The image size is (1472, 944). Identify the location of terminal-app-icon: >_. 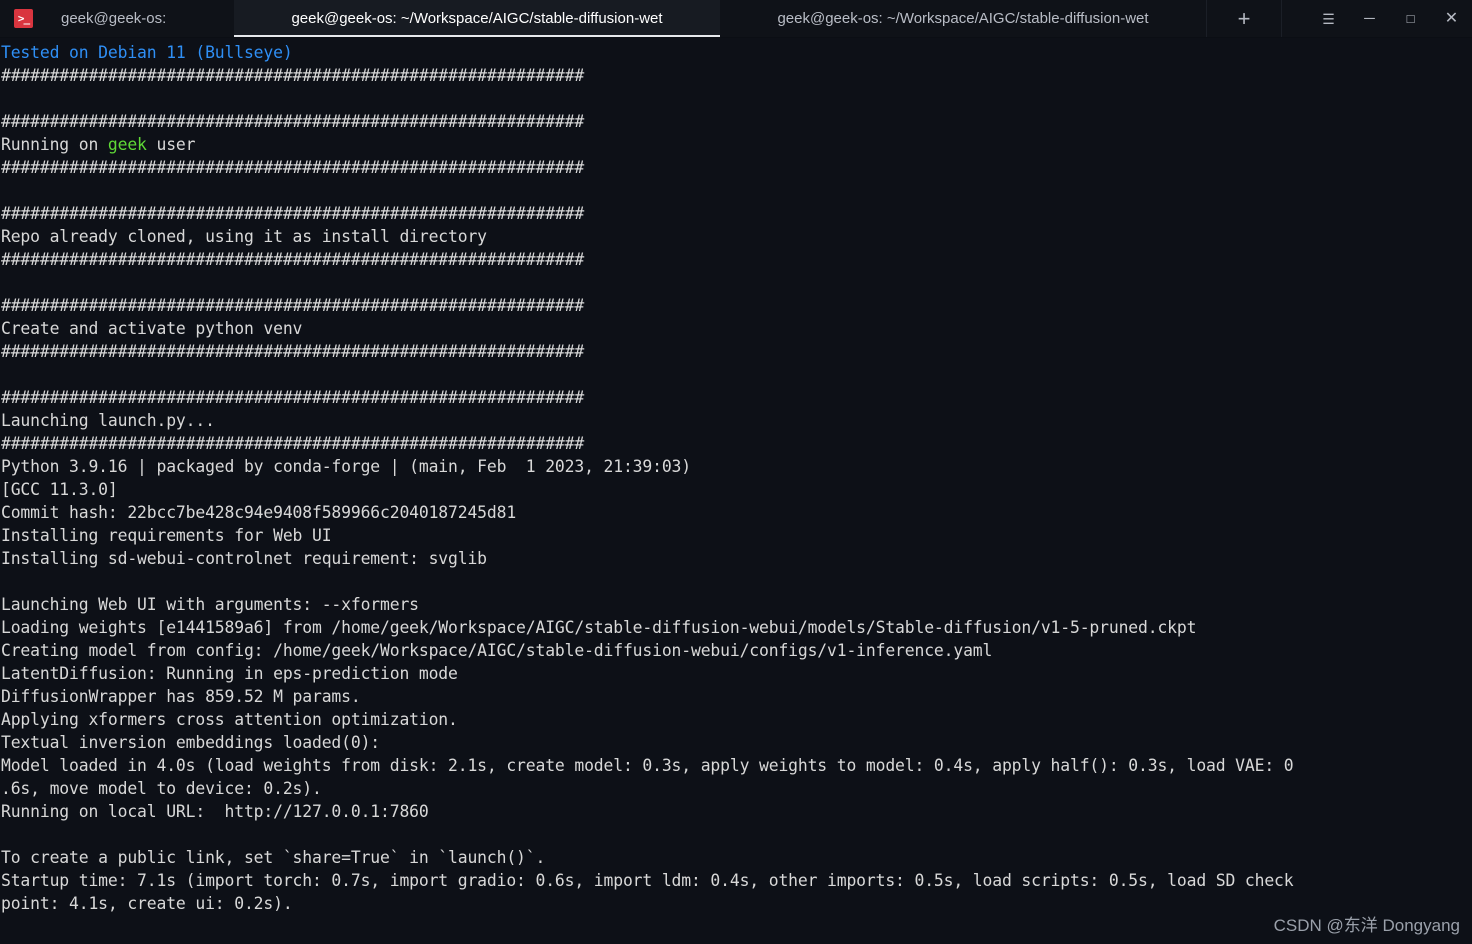
(23, 18).